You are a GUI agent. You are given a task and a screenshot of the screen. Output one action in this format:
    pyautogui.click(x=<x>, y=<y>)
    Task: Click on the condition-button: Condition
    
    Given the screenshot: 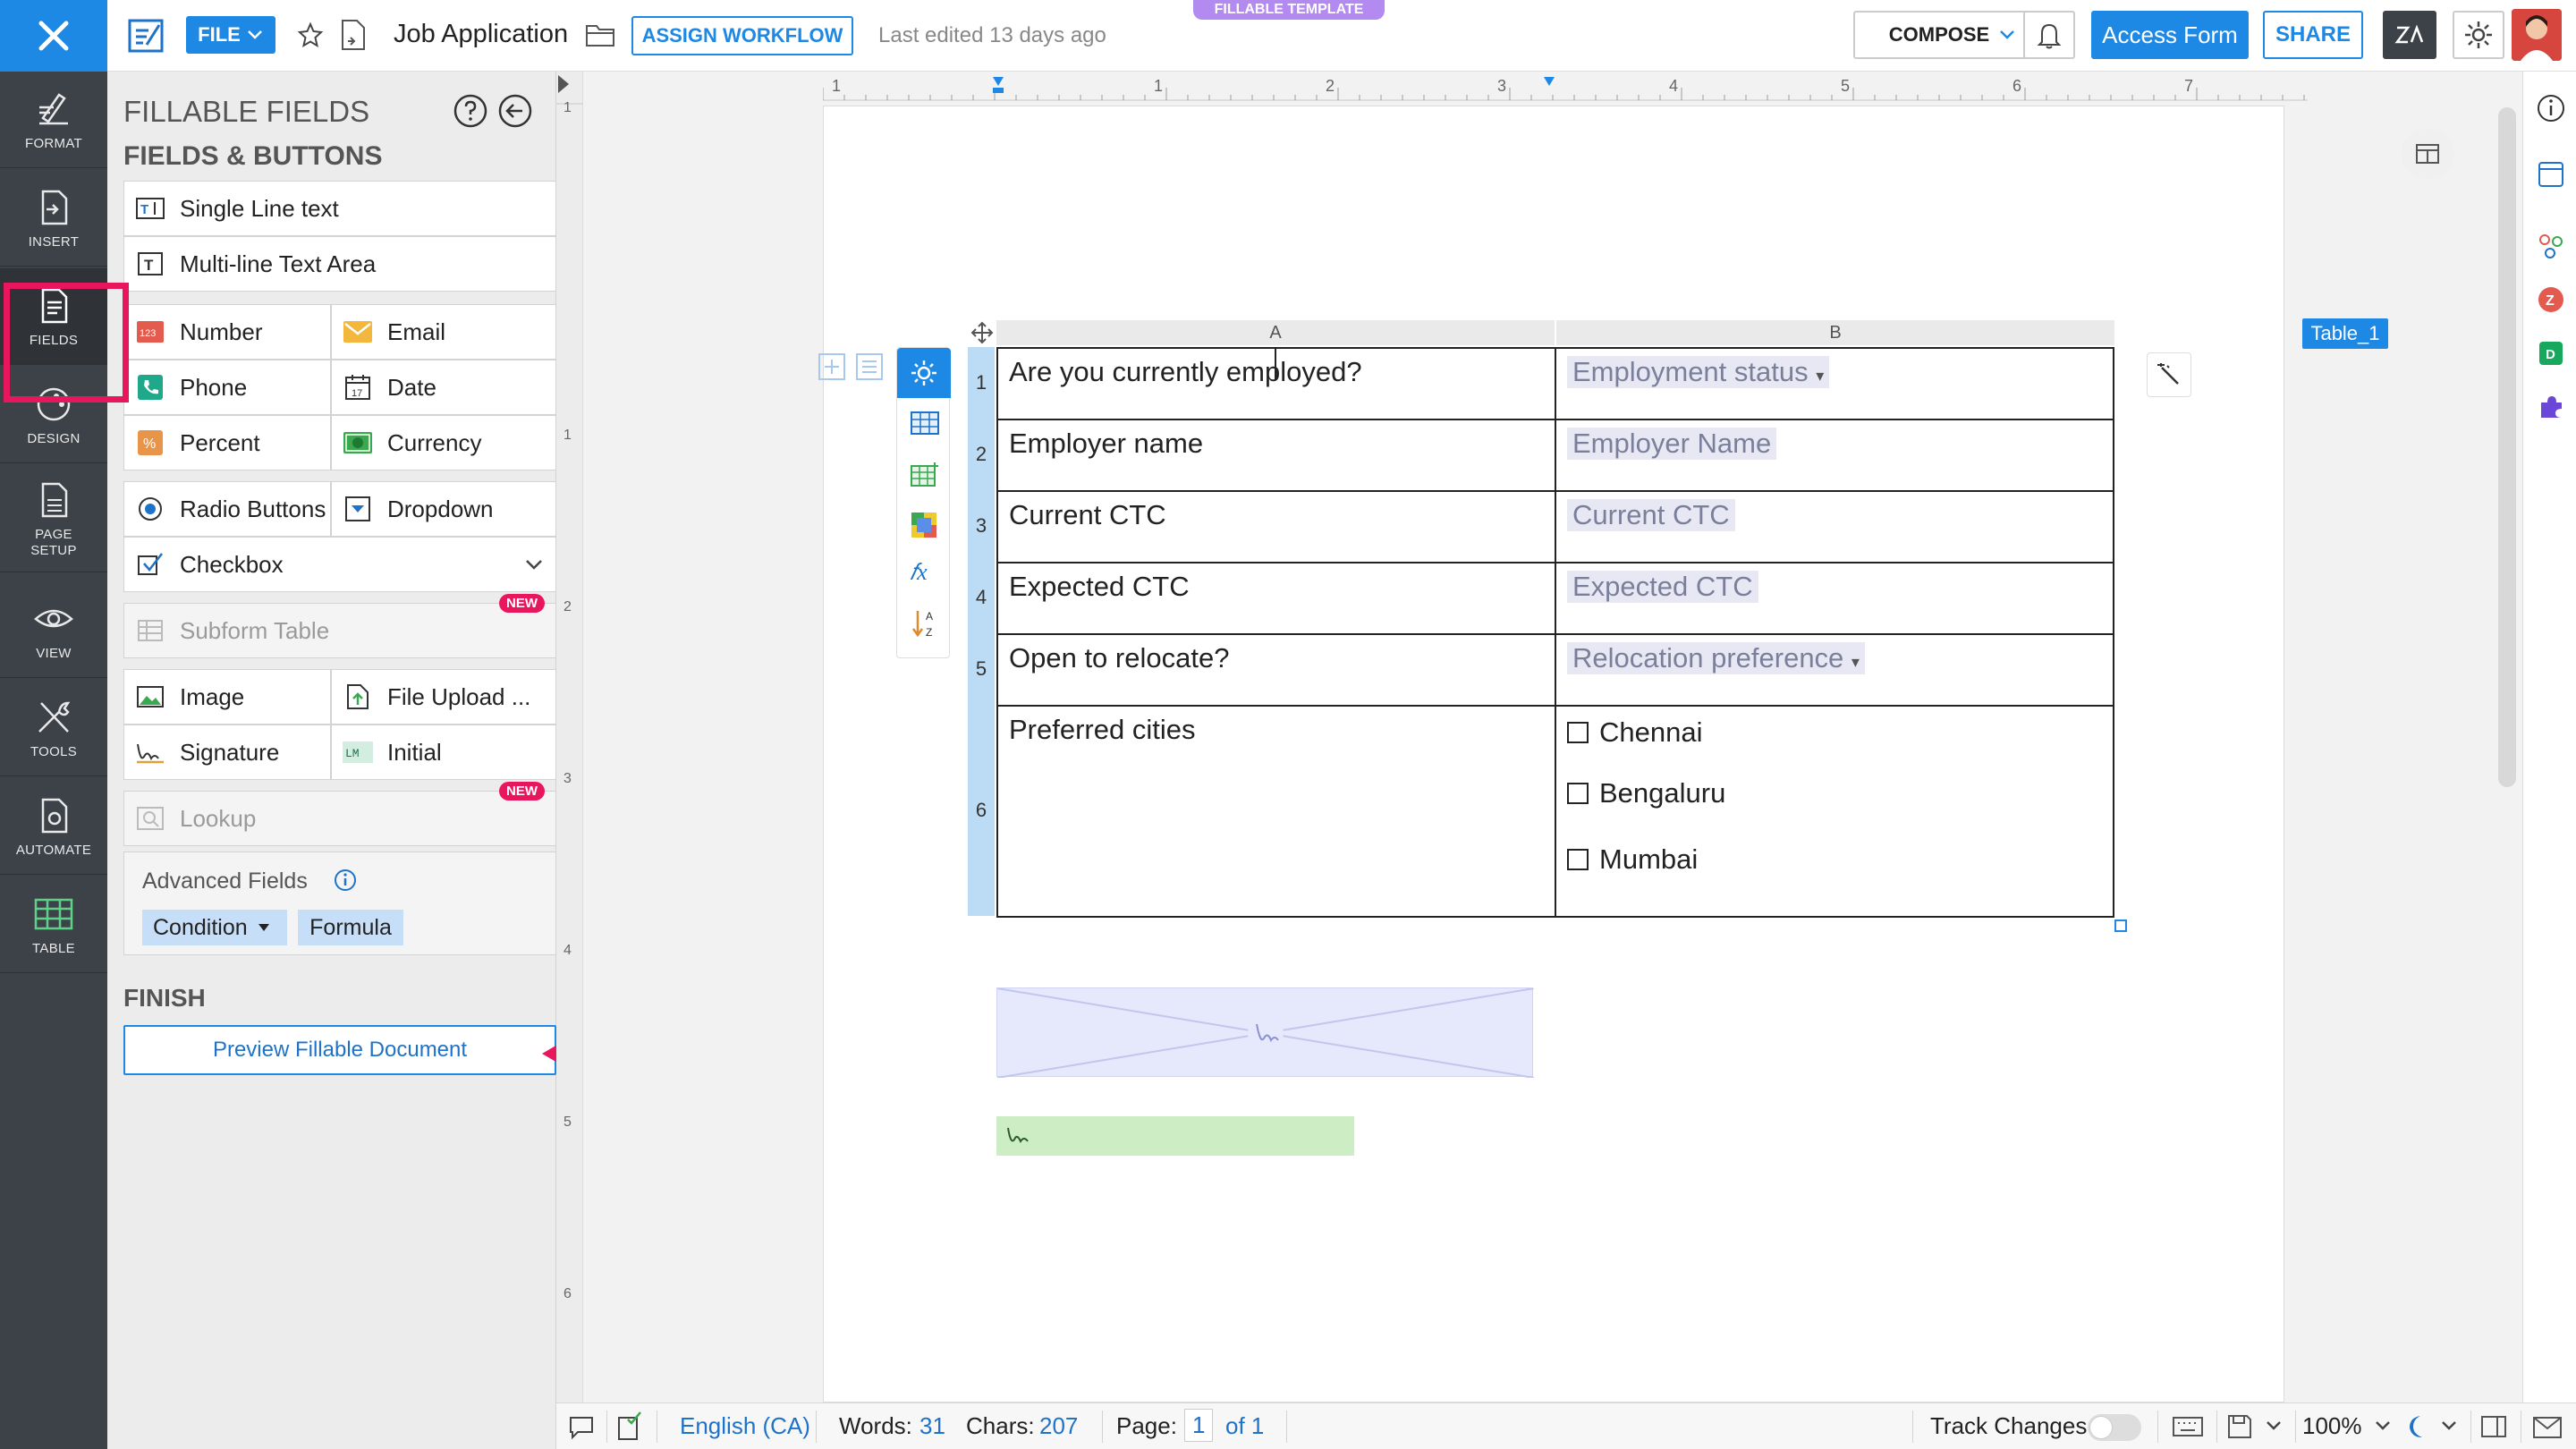 What is the action you would take?
    pyautogui.click(x=214, y=927)
    